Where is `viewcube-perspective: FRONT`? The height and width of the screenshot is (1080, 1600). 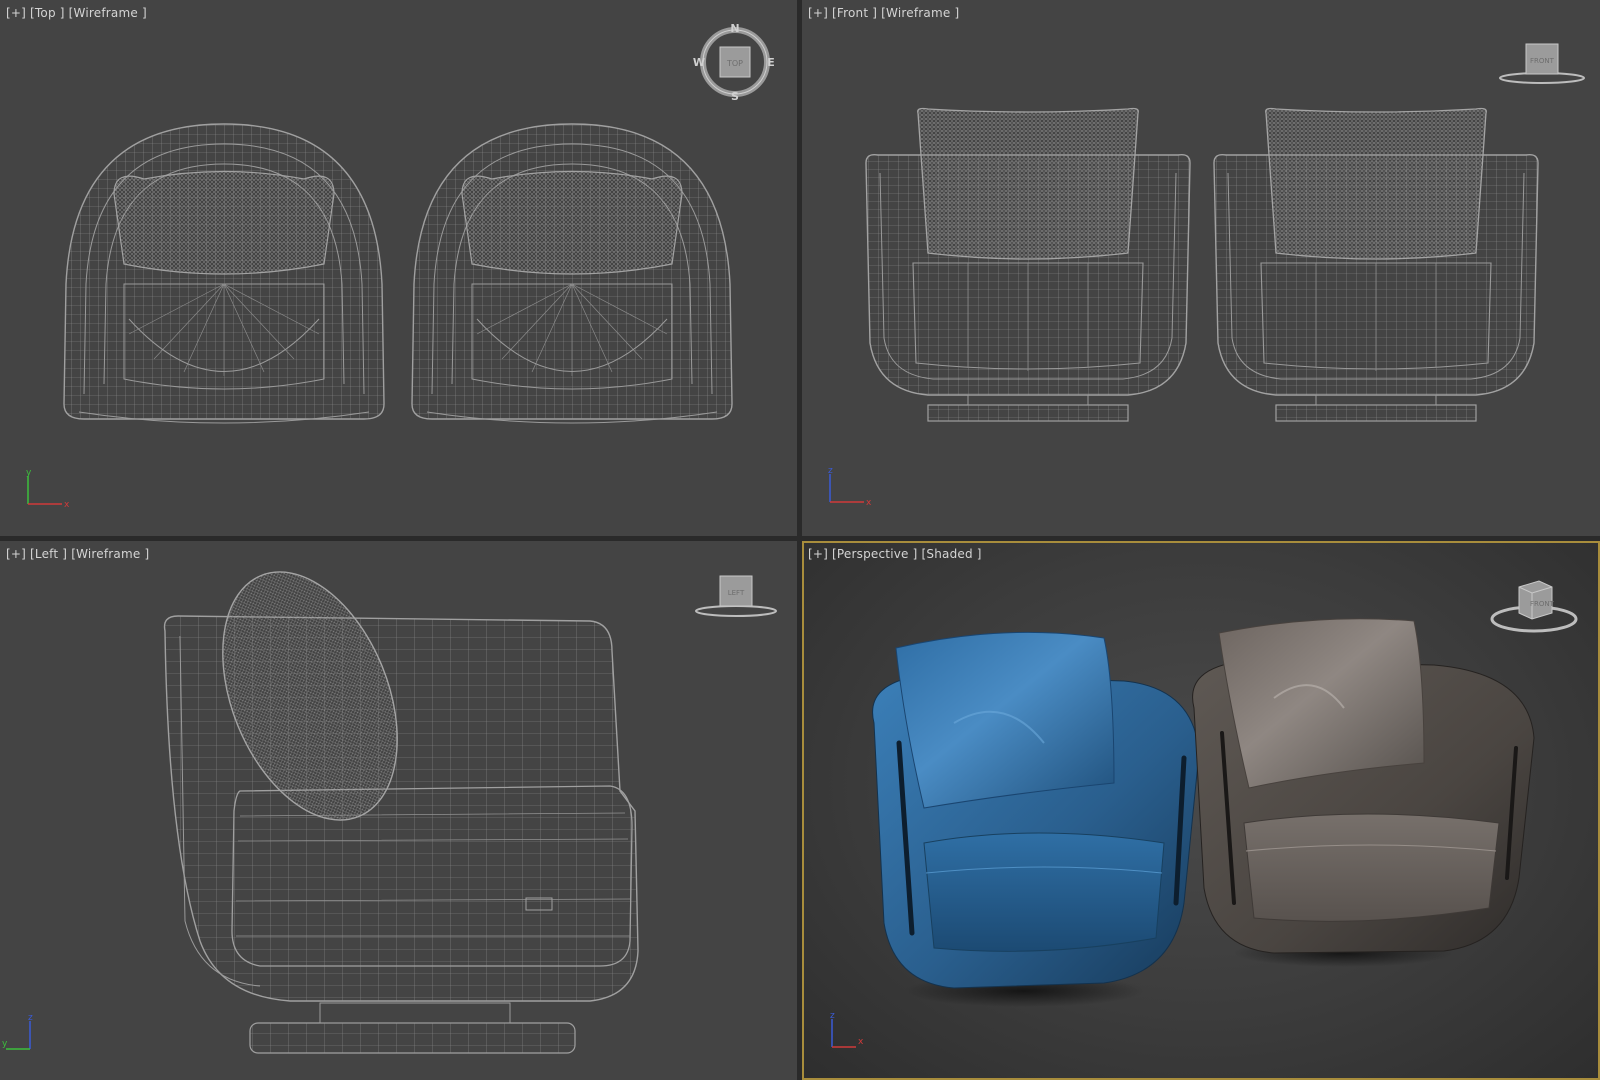
viewcube-perspective: FRONT is located at coordinates (1534, 608).